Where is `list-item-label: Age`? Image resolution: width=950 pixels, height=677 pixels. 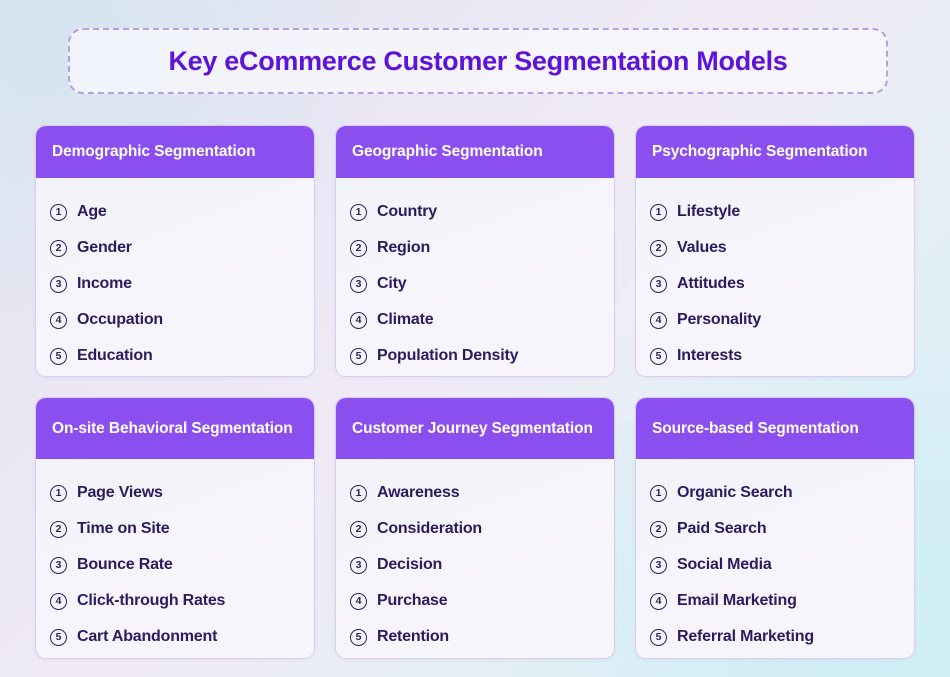
list-item-label: Age is located at coordinates (92, 211).